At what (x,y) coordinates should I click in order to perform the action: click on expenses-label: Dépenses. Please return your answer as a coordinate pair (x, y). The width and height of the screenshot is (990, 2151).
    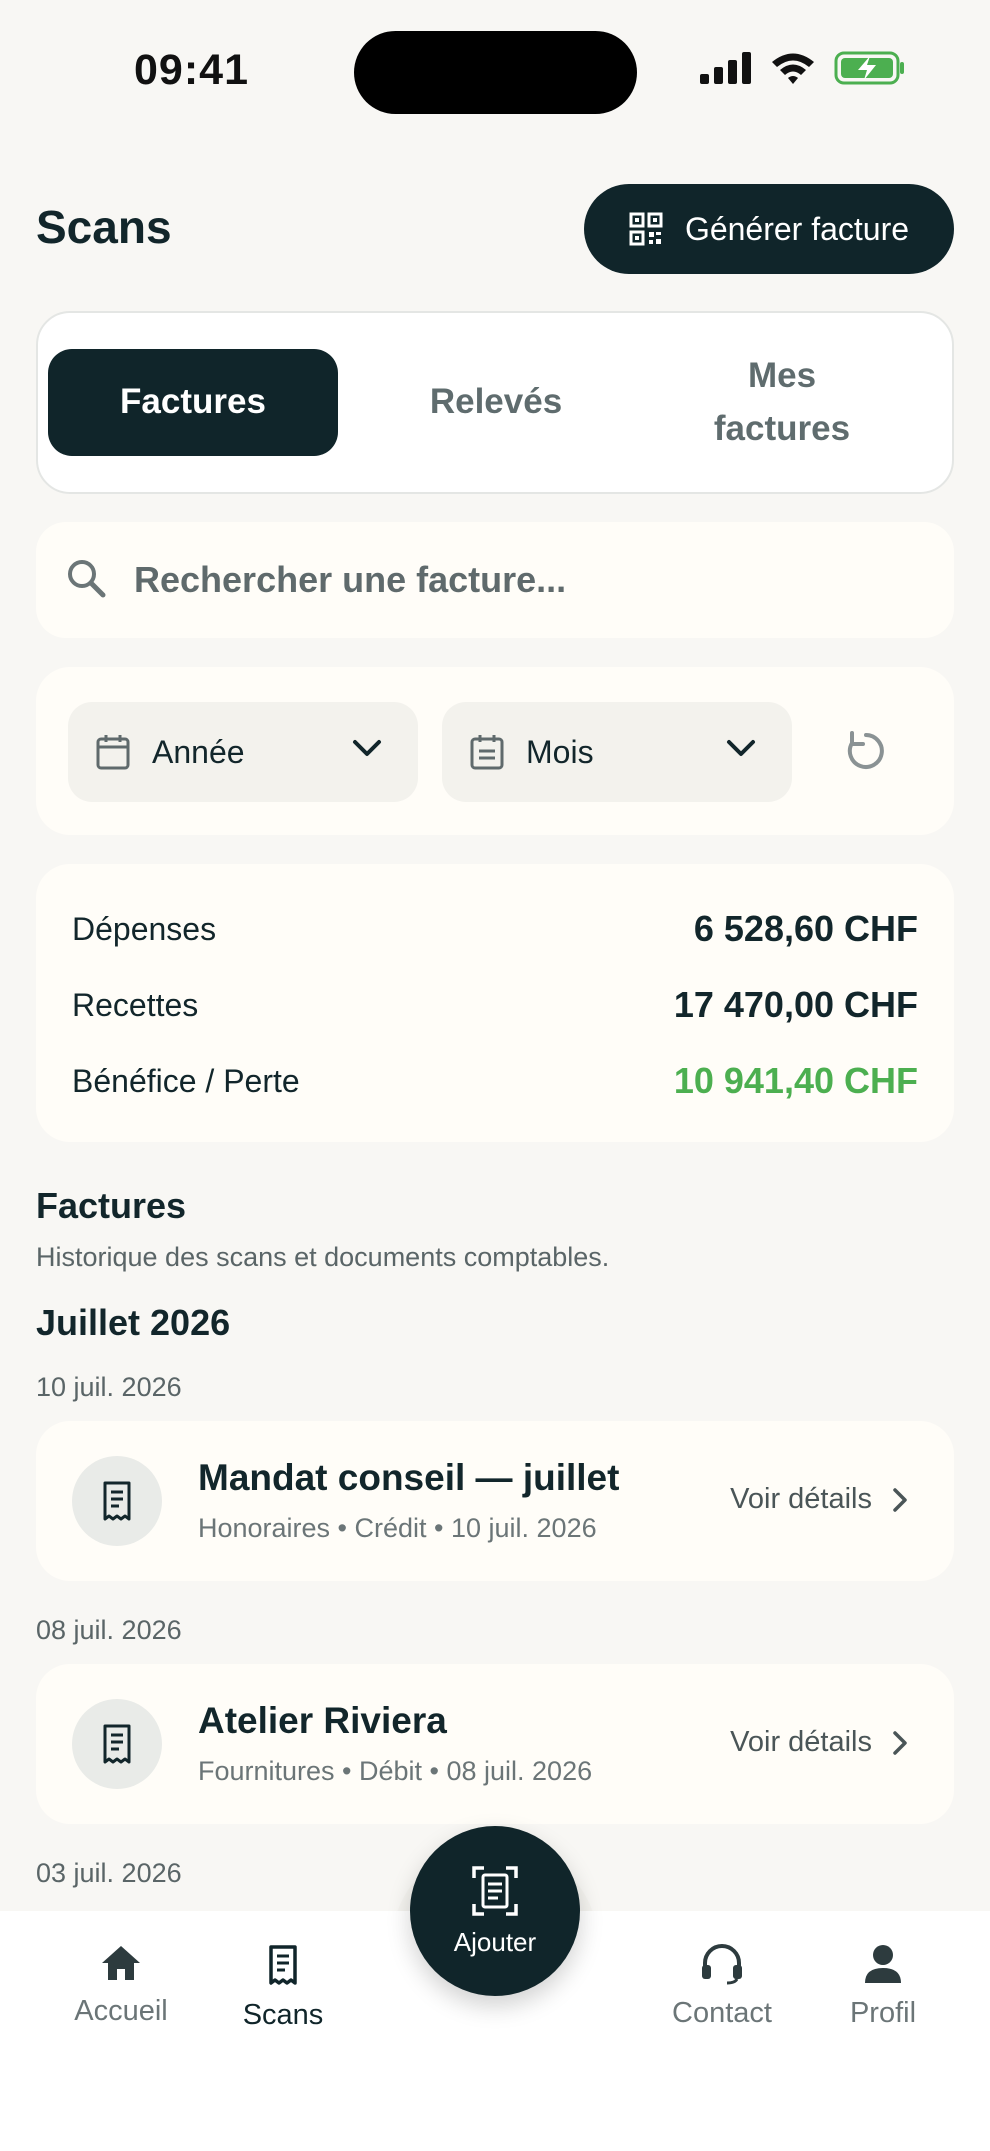
    Looking at the image, I should click on (144, 928).